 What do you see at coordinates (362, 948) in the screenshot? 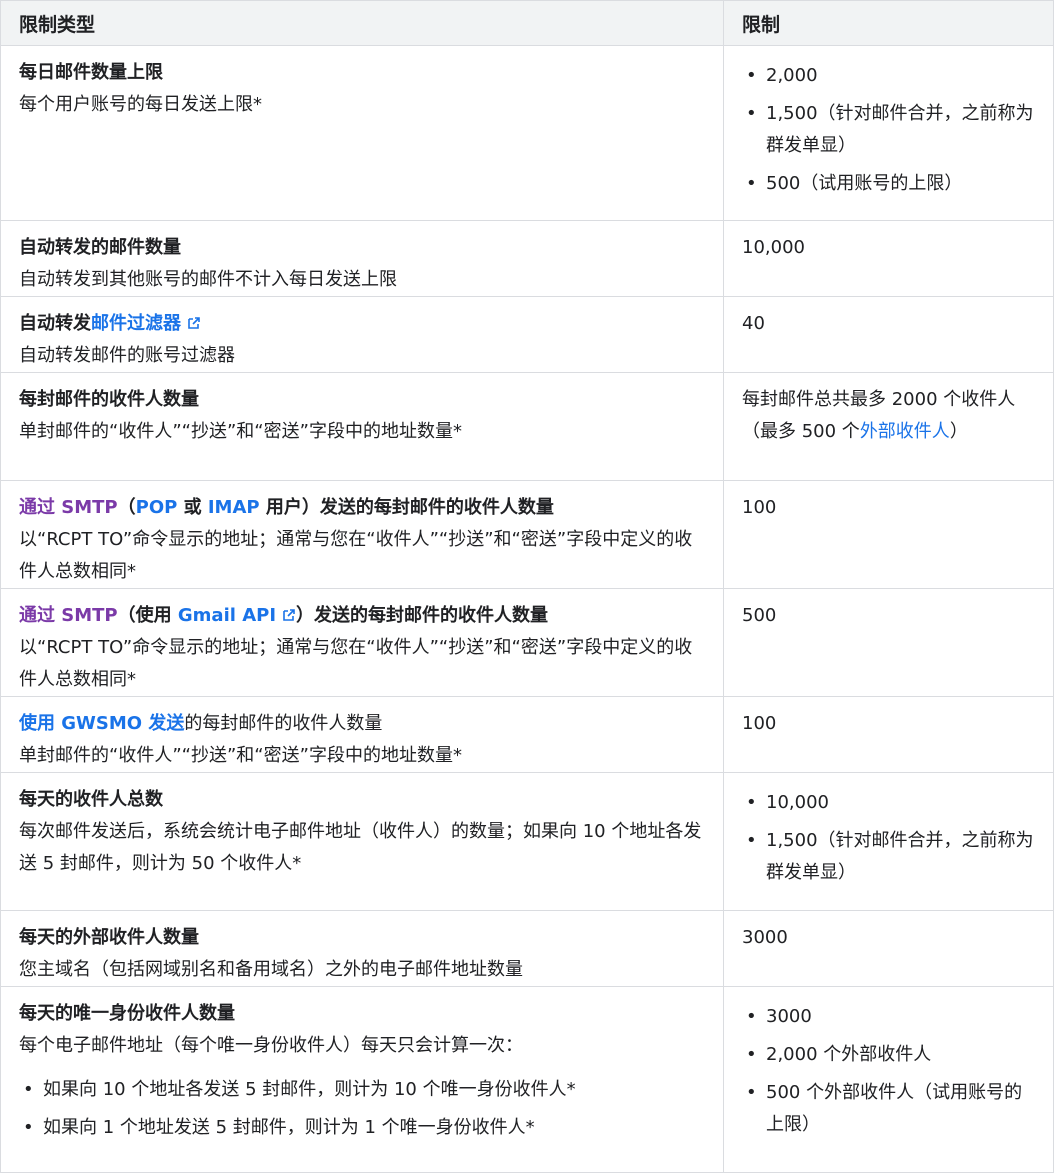
I see `limit-type-cell: 每天的外部收件人数量 您主域名（包括网域别名和备用域名）之外的电子邮件地址数量` at bounding box center [362, 948].